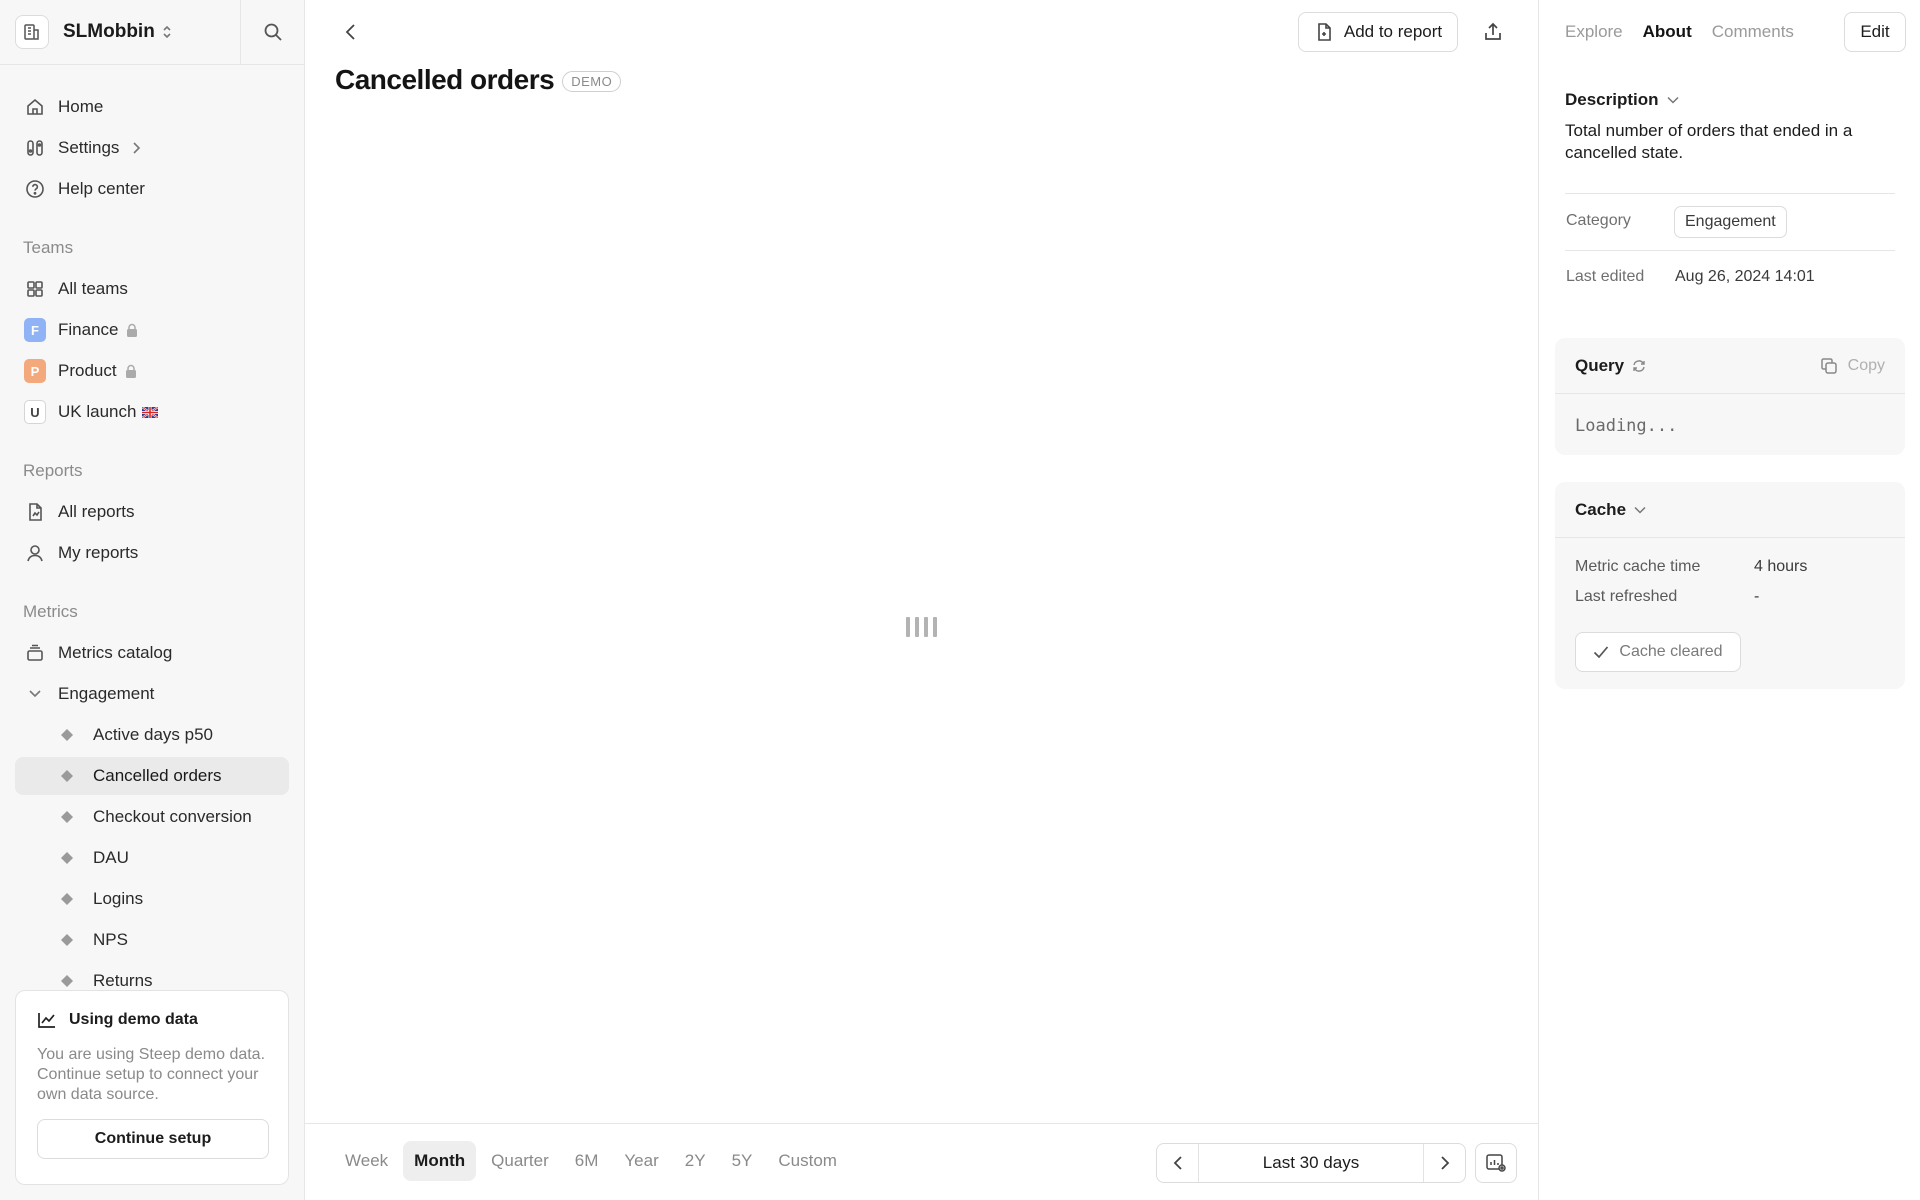 The height and width of the screenshot is (1200, 1920). Describe the element at coordinates (1600, 365) in the screenshot. I see `query-title: Query` at that location.